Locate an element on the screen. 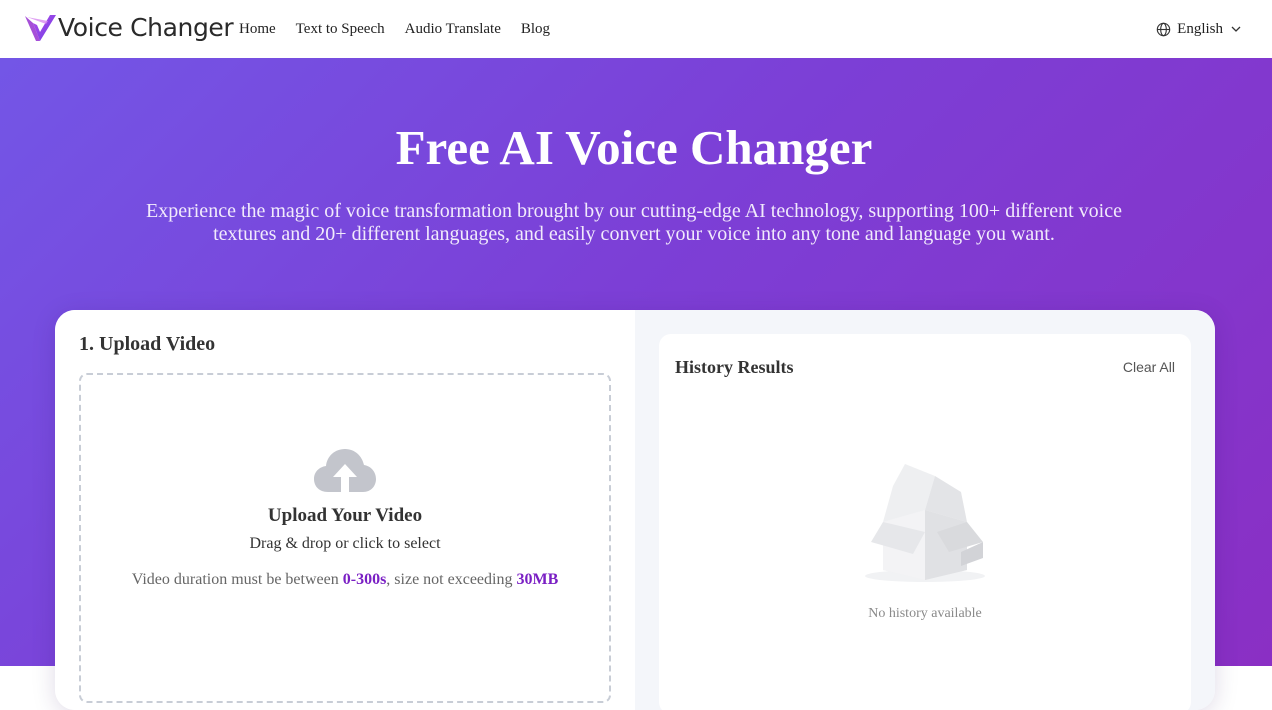  logo: Voice Changer is located at coordinates (129, 28).